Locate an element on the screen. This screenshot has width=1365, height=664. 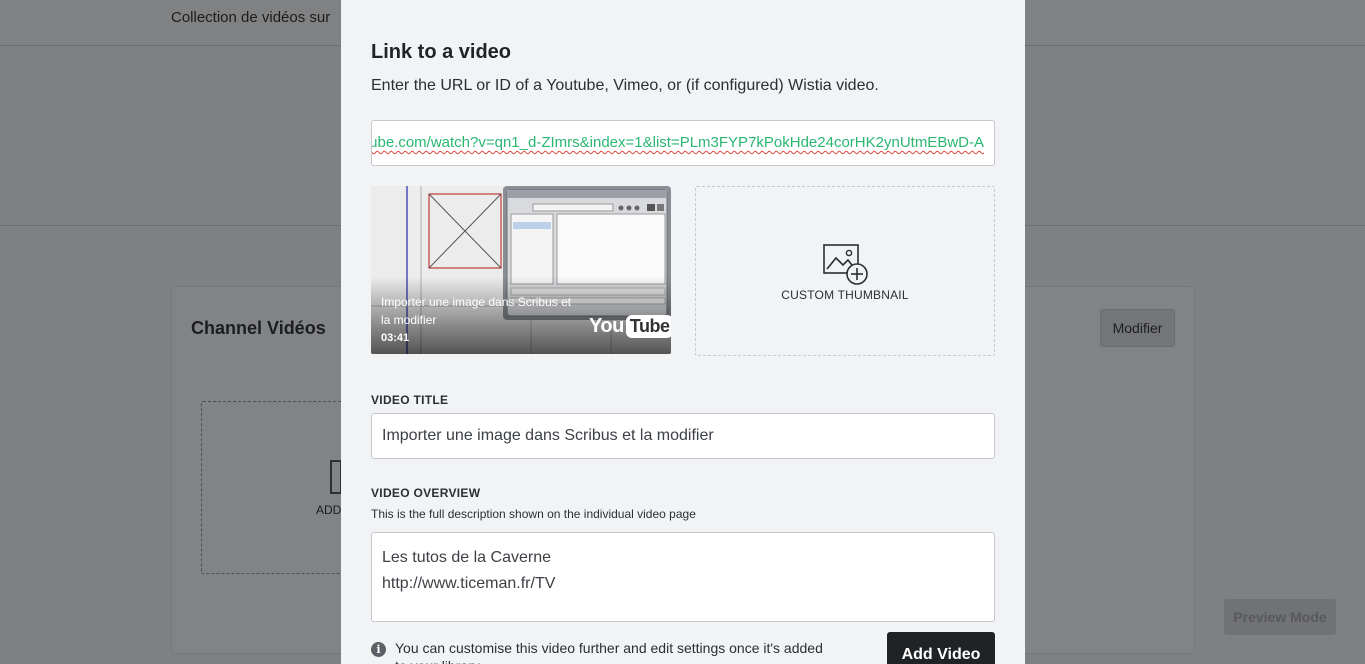
youtube-logo-icon: You Tube is located at coordinates (630, 326).